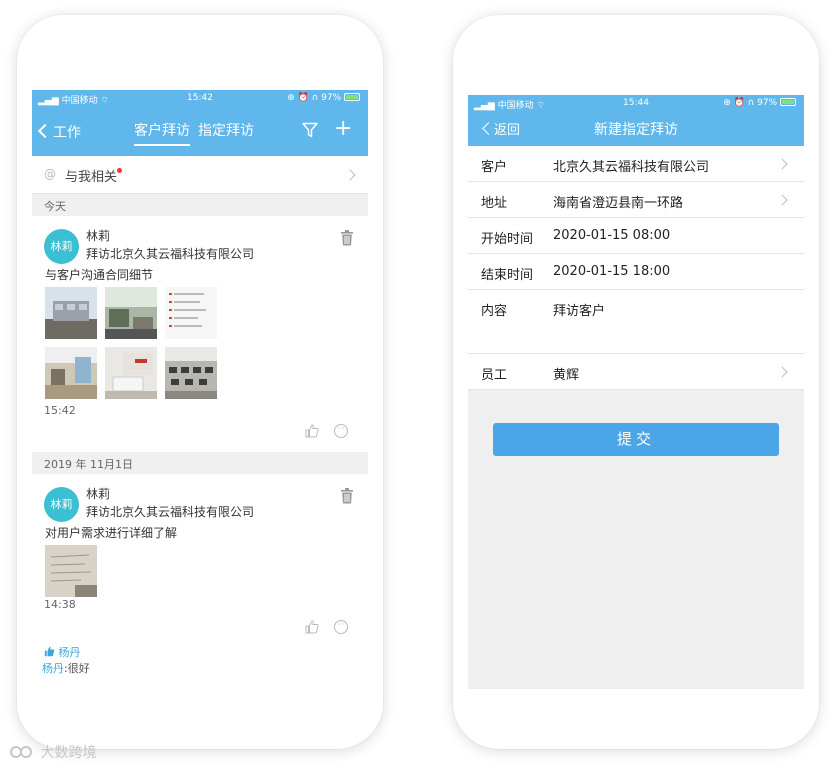  I want to click on field-value: 海南省澄迈县南一环路, so click(618, 203).